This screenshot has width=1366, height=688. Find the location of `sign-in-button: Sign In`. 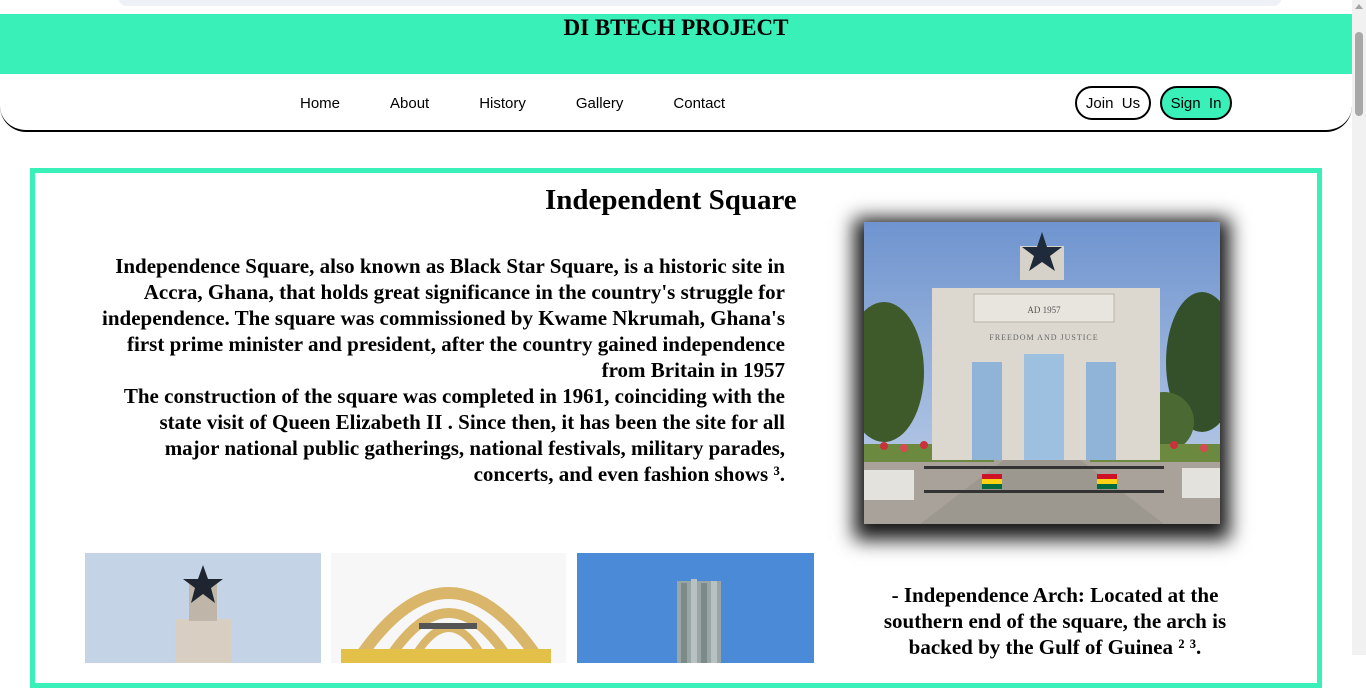

sign-in-button: Sign In is located at coordinates (1196, 103).